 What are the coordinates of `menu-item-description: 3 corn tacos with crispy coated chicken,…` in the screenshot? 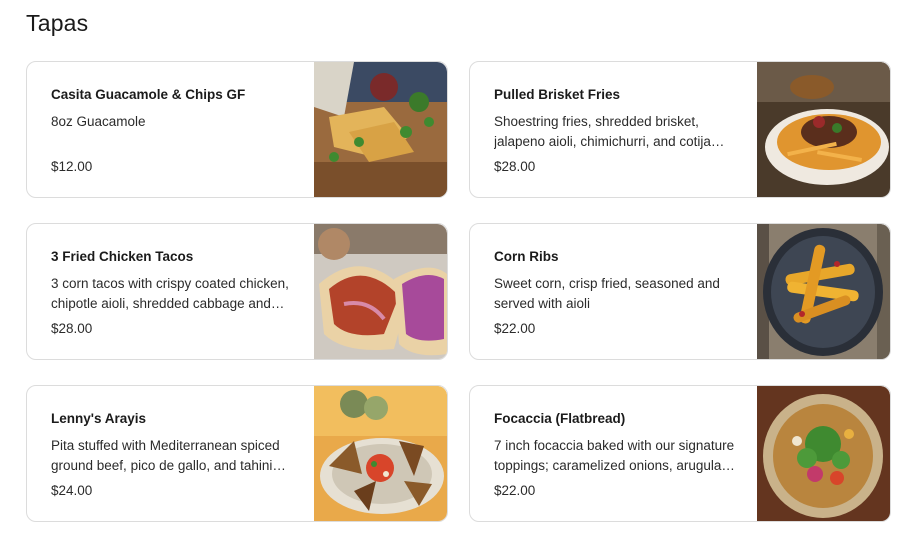 It's located at (170, 293).